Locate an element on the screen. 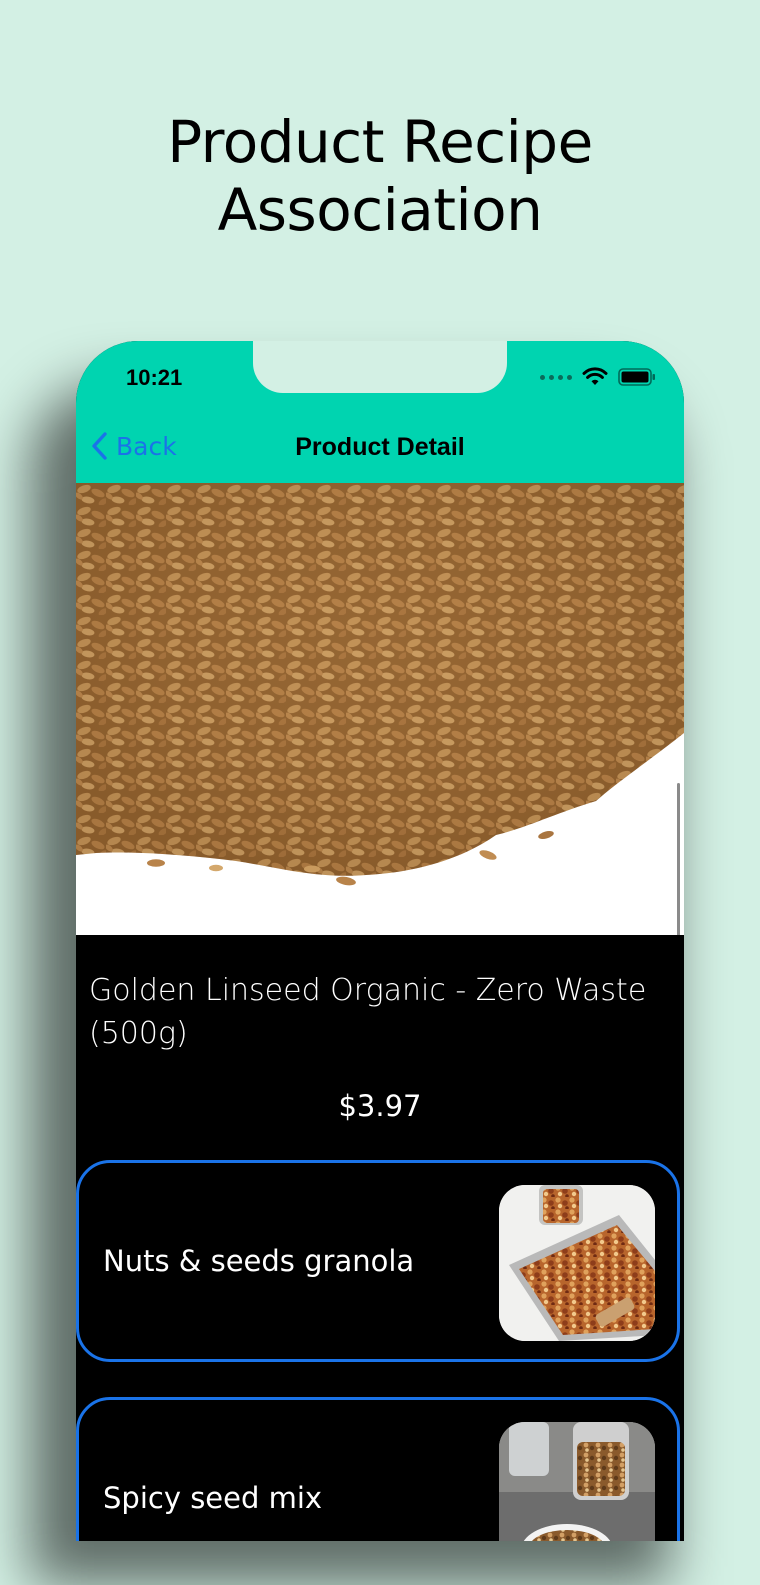 Image resolution: width=760 pixels, height=1585 pixels. granola-photo is located at coordinates (577, 1263).